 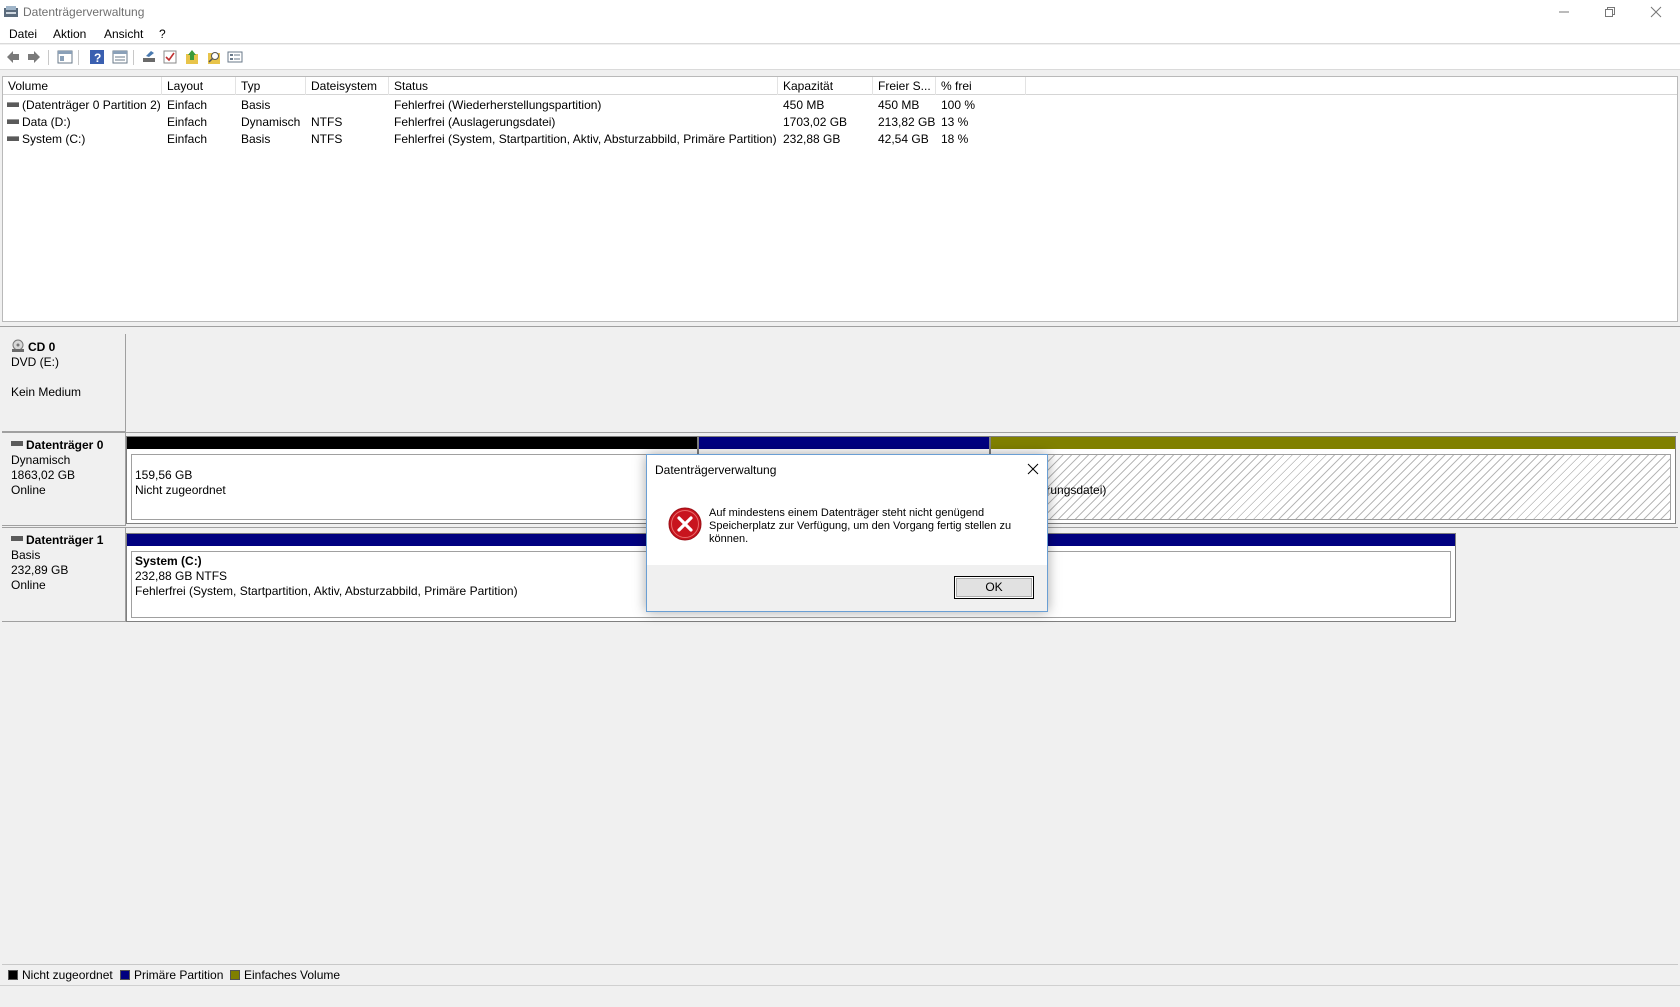 I want to click on column-layout: Layout, so click(x=199, y=86).